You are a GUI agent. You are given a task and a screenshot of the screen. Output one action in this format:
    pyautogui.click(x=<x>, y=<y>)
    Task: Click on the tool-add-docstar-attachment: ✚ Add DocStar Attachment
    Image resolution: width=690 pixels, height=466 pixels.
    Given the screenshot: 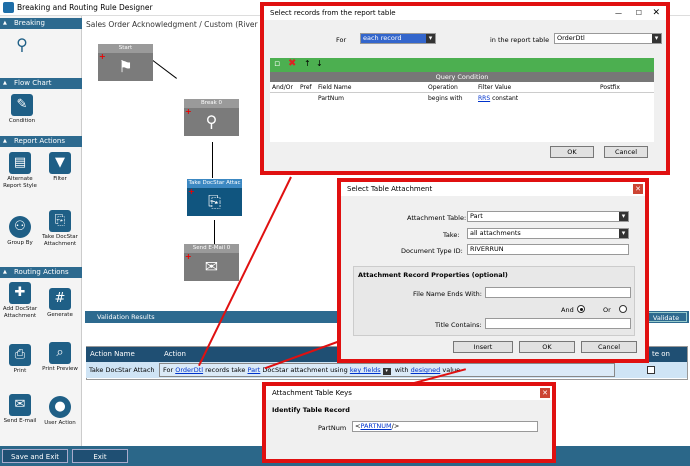 What is the action you would take?
    pyautogui.click(x=20, y=300)
    